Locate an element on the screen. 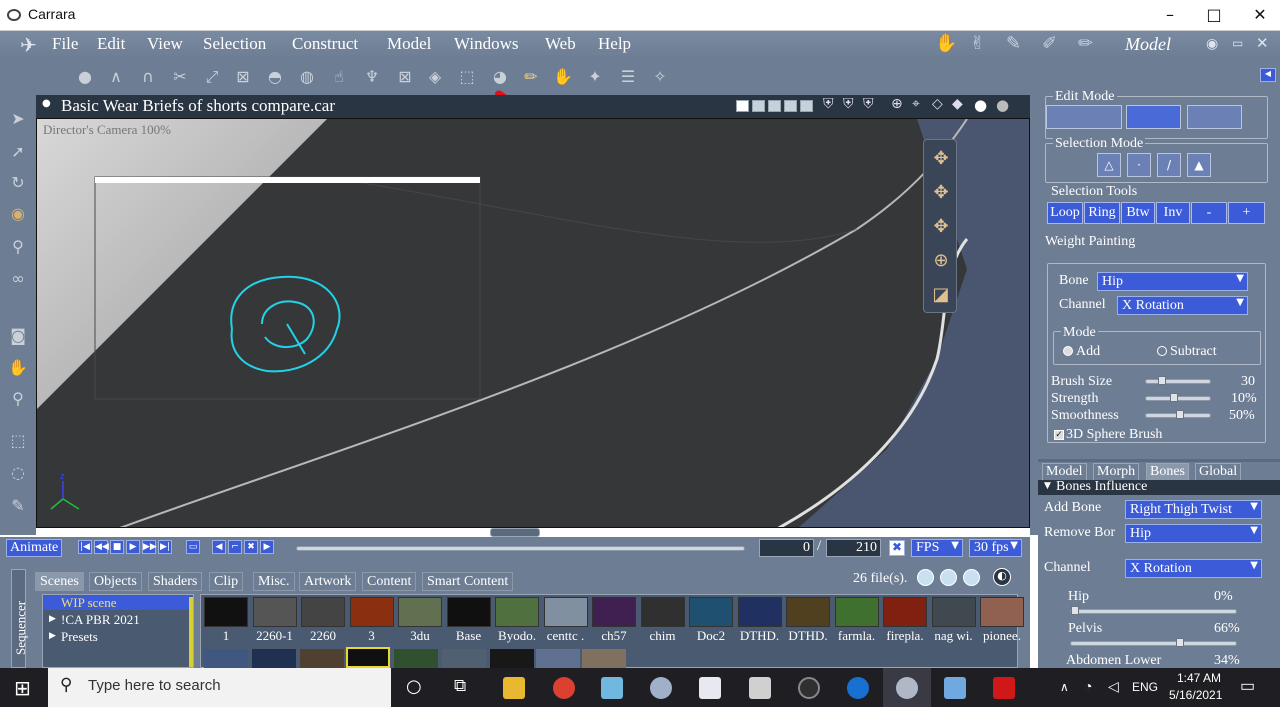  cortana-icon: ○ is located at coordinates (414, 686).